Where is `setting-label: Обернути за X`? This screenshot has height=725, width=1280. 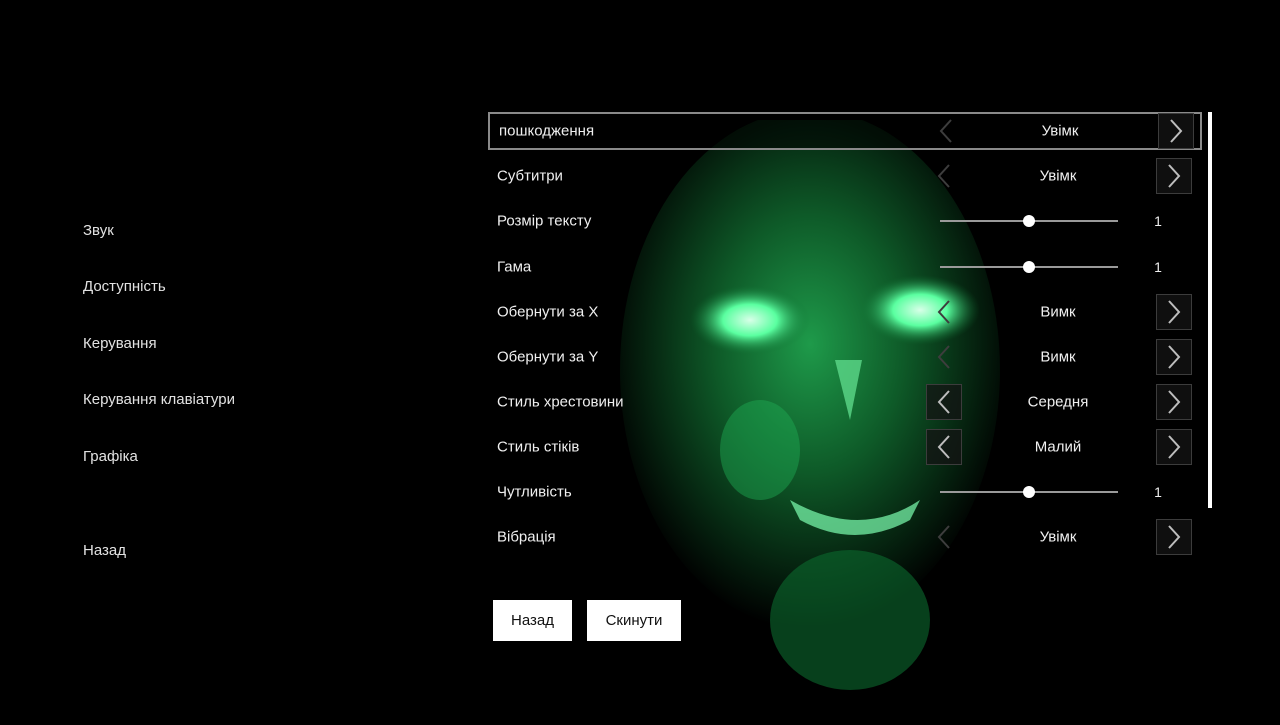 setting-label: Обернути за X is located at coordinates (548, 312).